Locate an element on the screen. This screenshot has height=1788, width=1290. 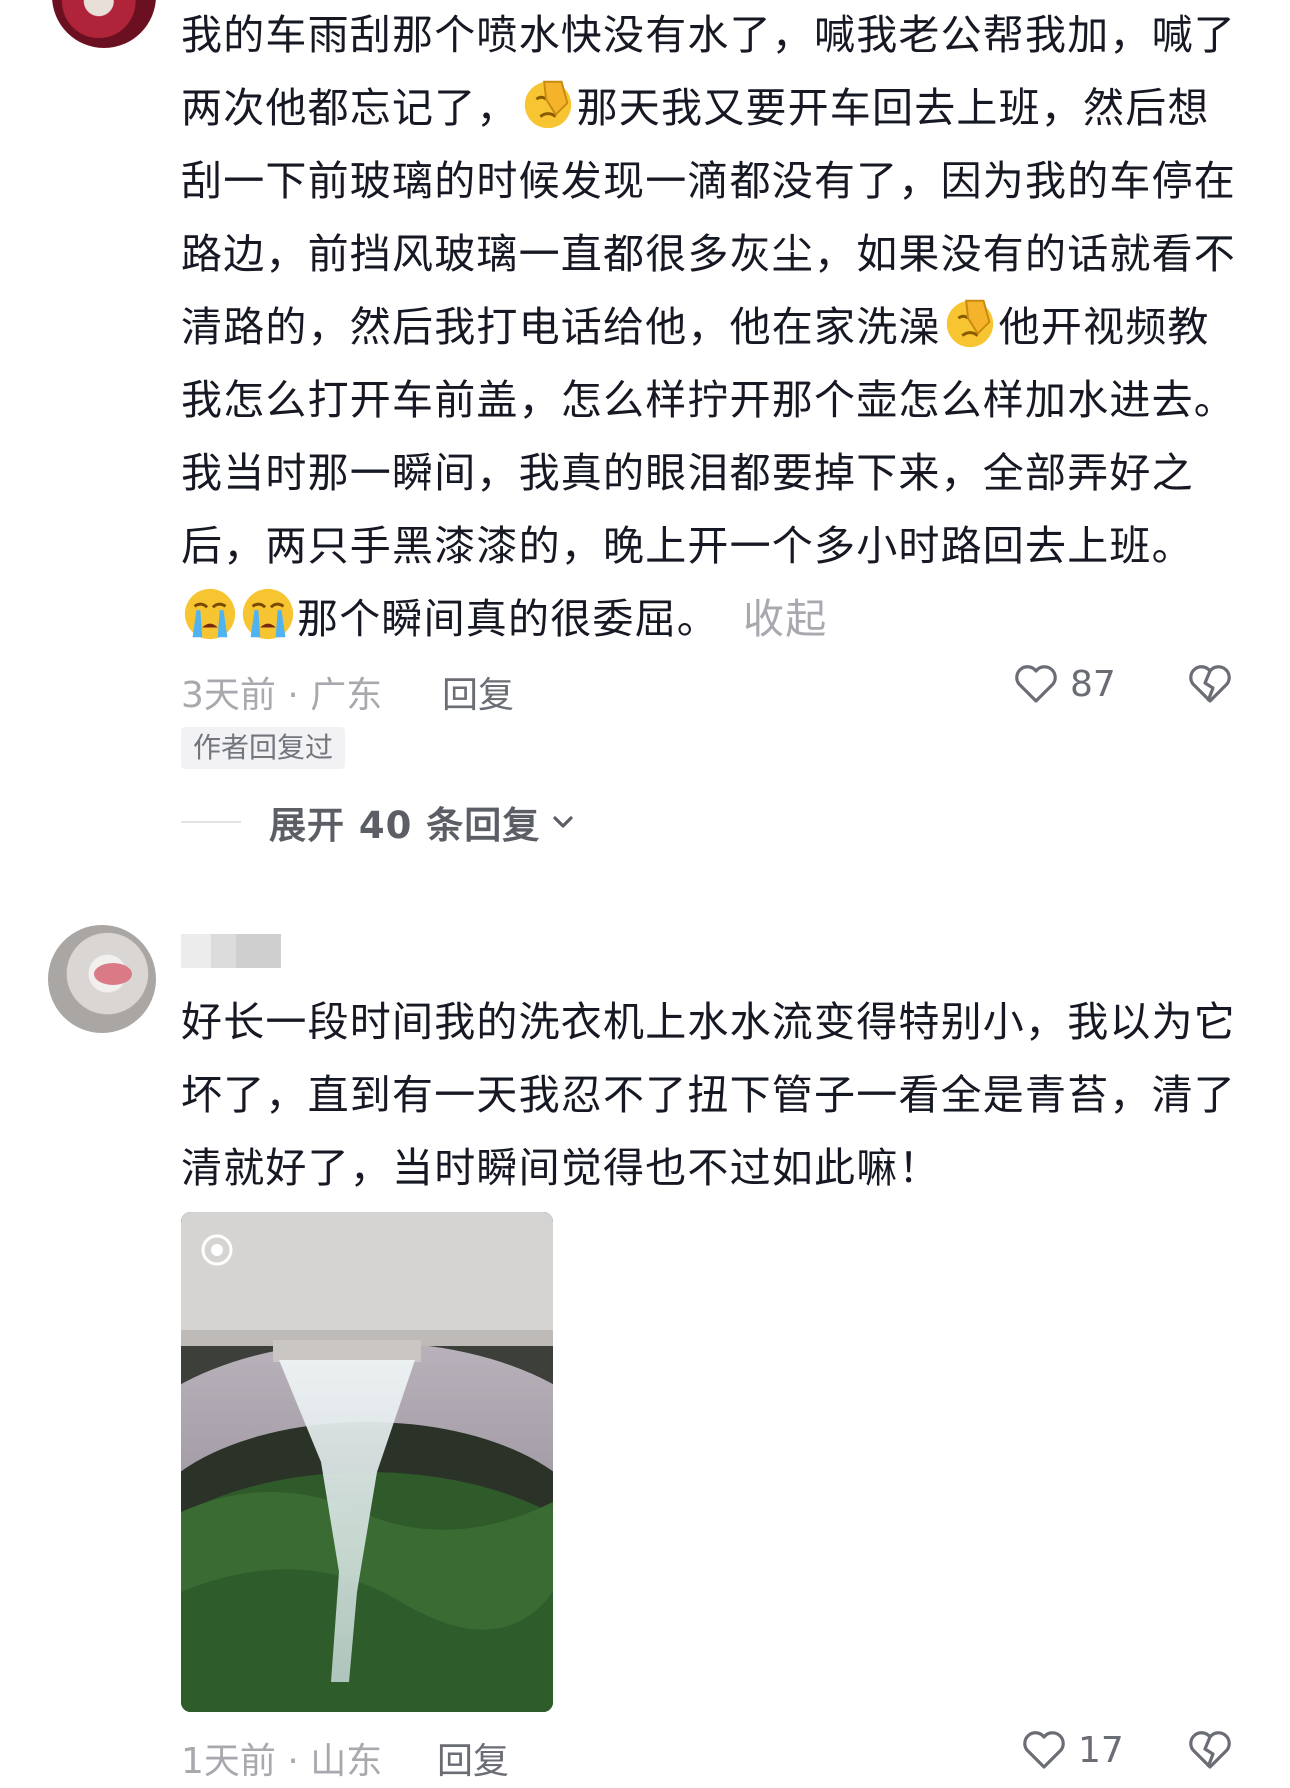
washing-machine-photo is located at coordinates (367, 1462).